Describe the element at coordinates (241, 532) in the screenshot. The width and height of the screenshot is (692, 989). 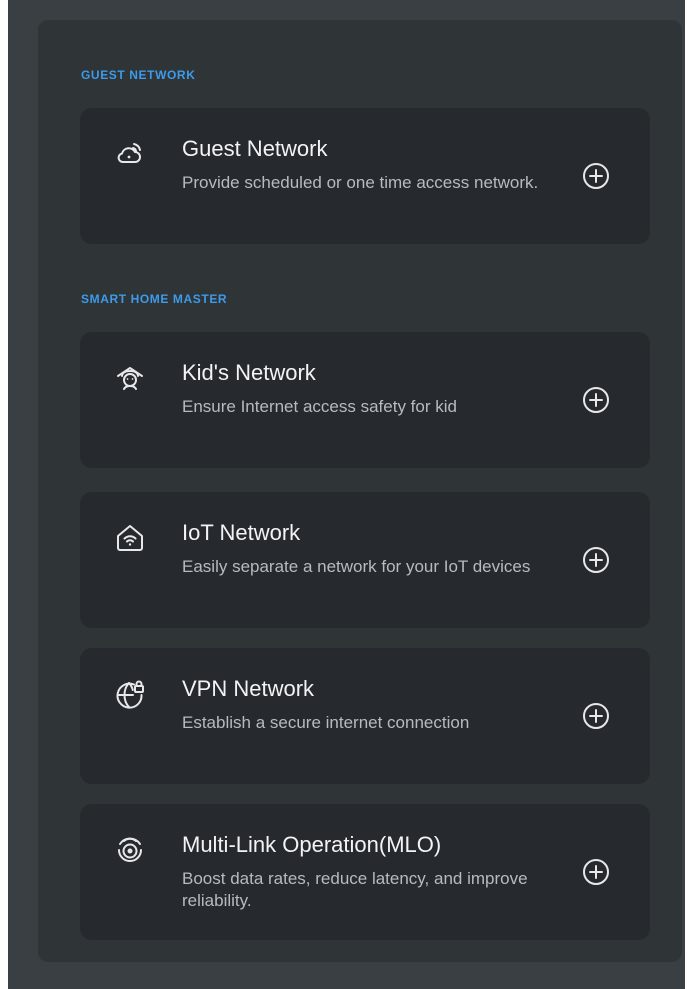
I see `card-title: IoT Network` at that location.